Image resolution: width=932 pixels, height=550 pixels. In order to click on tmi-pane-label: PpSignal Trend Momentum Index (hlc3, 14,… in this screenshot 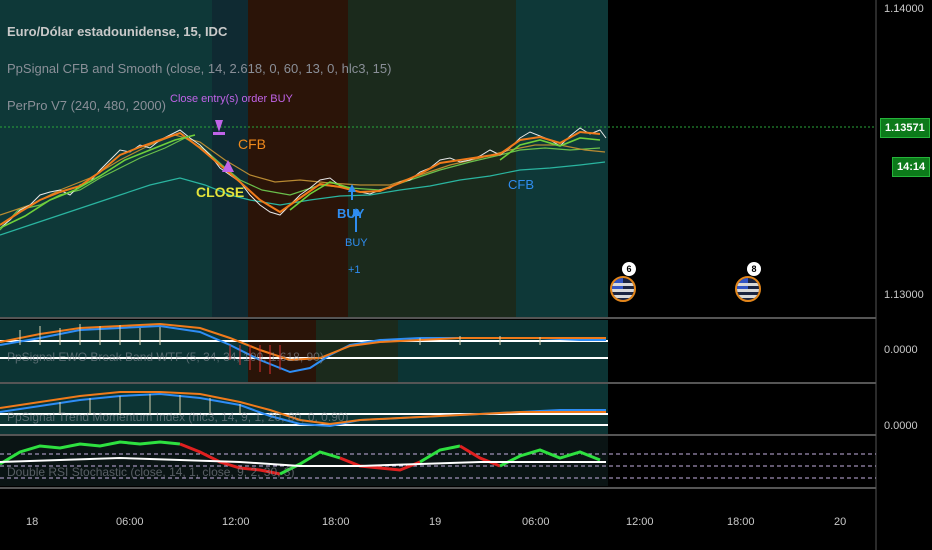, I will do `click(178, 417)`.